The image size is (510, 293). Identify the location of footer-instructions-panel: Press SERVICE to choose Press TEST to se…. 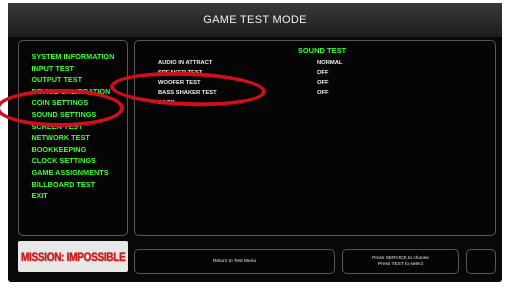
(400, 261).